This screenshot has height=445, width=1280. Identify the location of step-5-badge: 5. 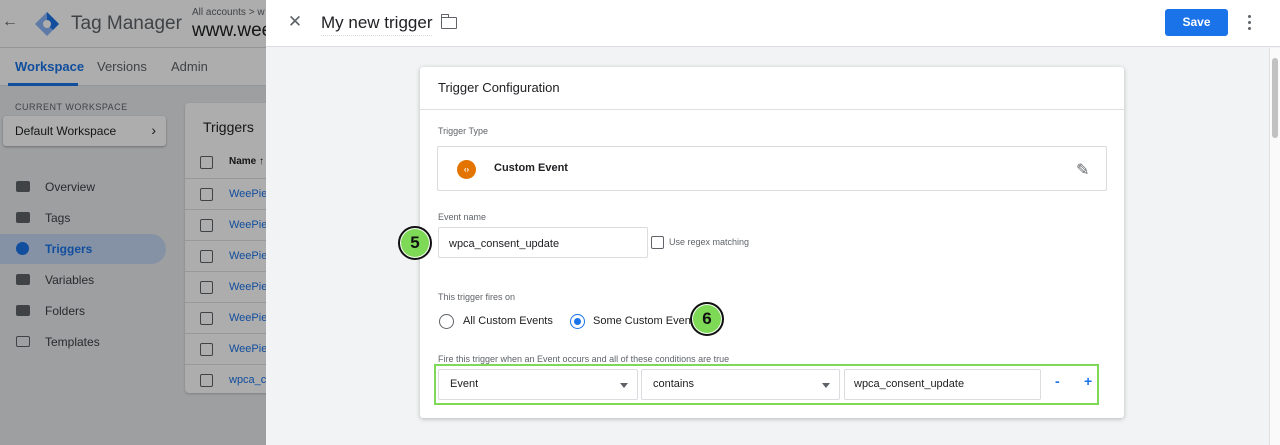
(415, 243).